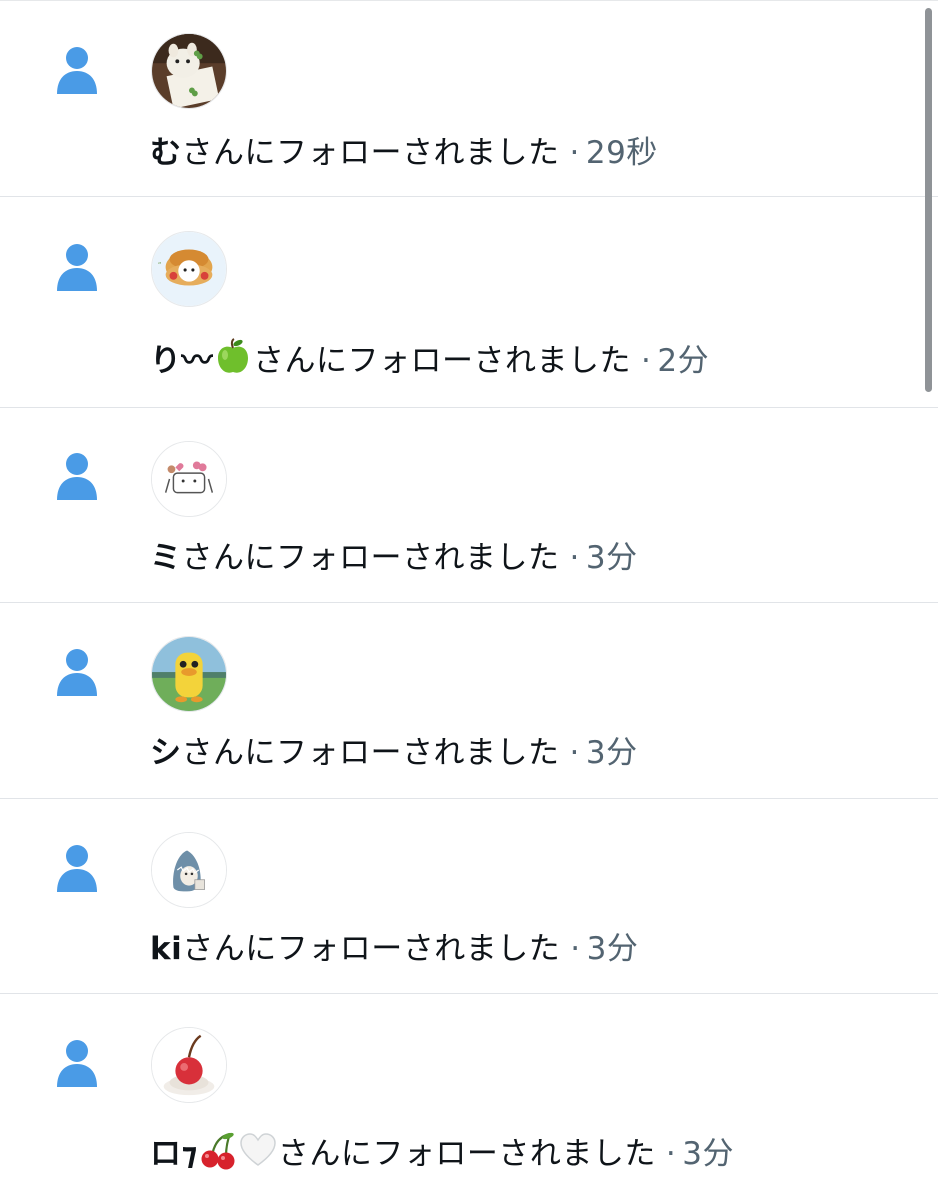 This screenshot has width=938, height=1200. I want to click on notification-text: kiさんにフォローされました · 3分, so click(394, 949).